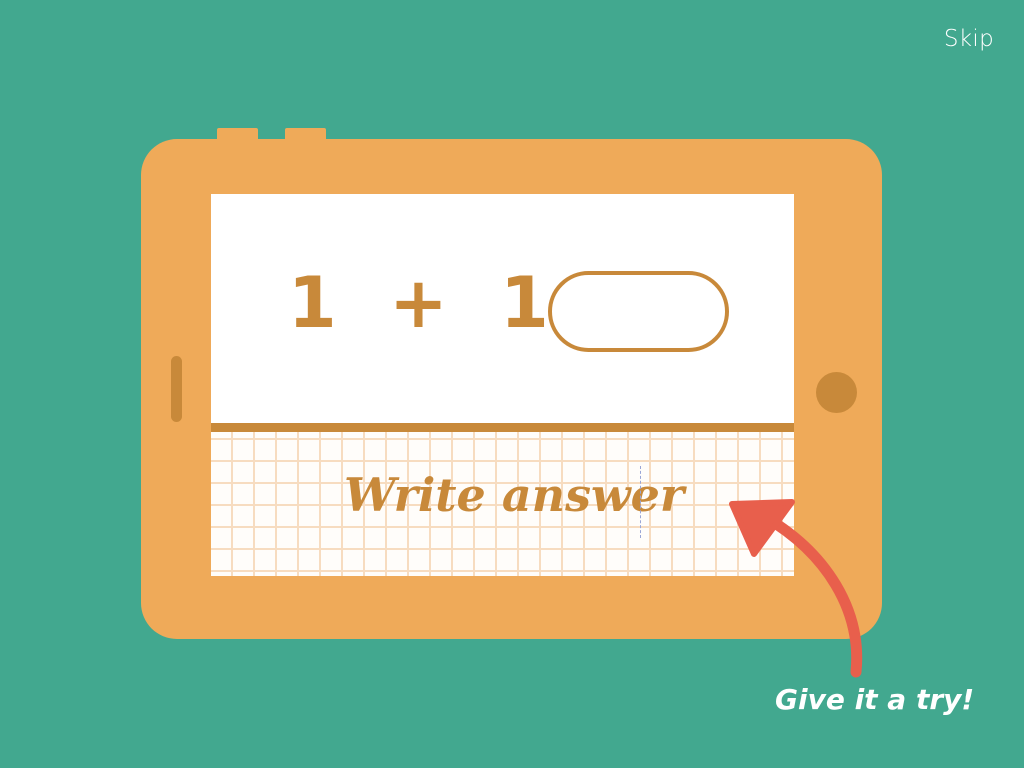  I want to click on skip-button: Skip, so click(969, 39).